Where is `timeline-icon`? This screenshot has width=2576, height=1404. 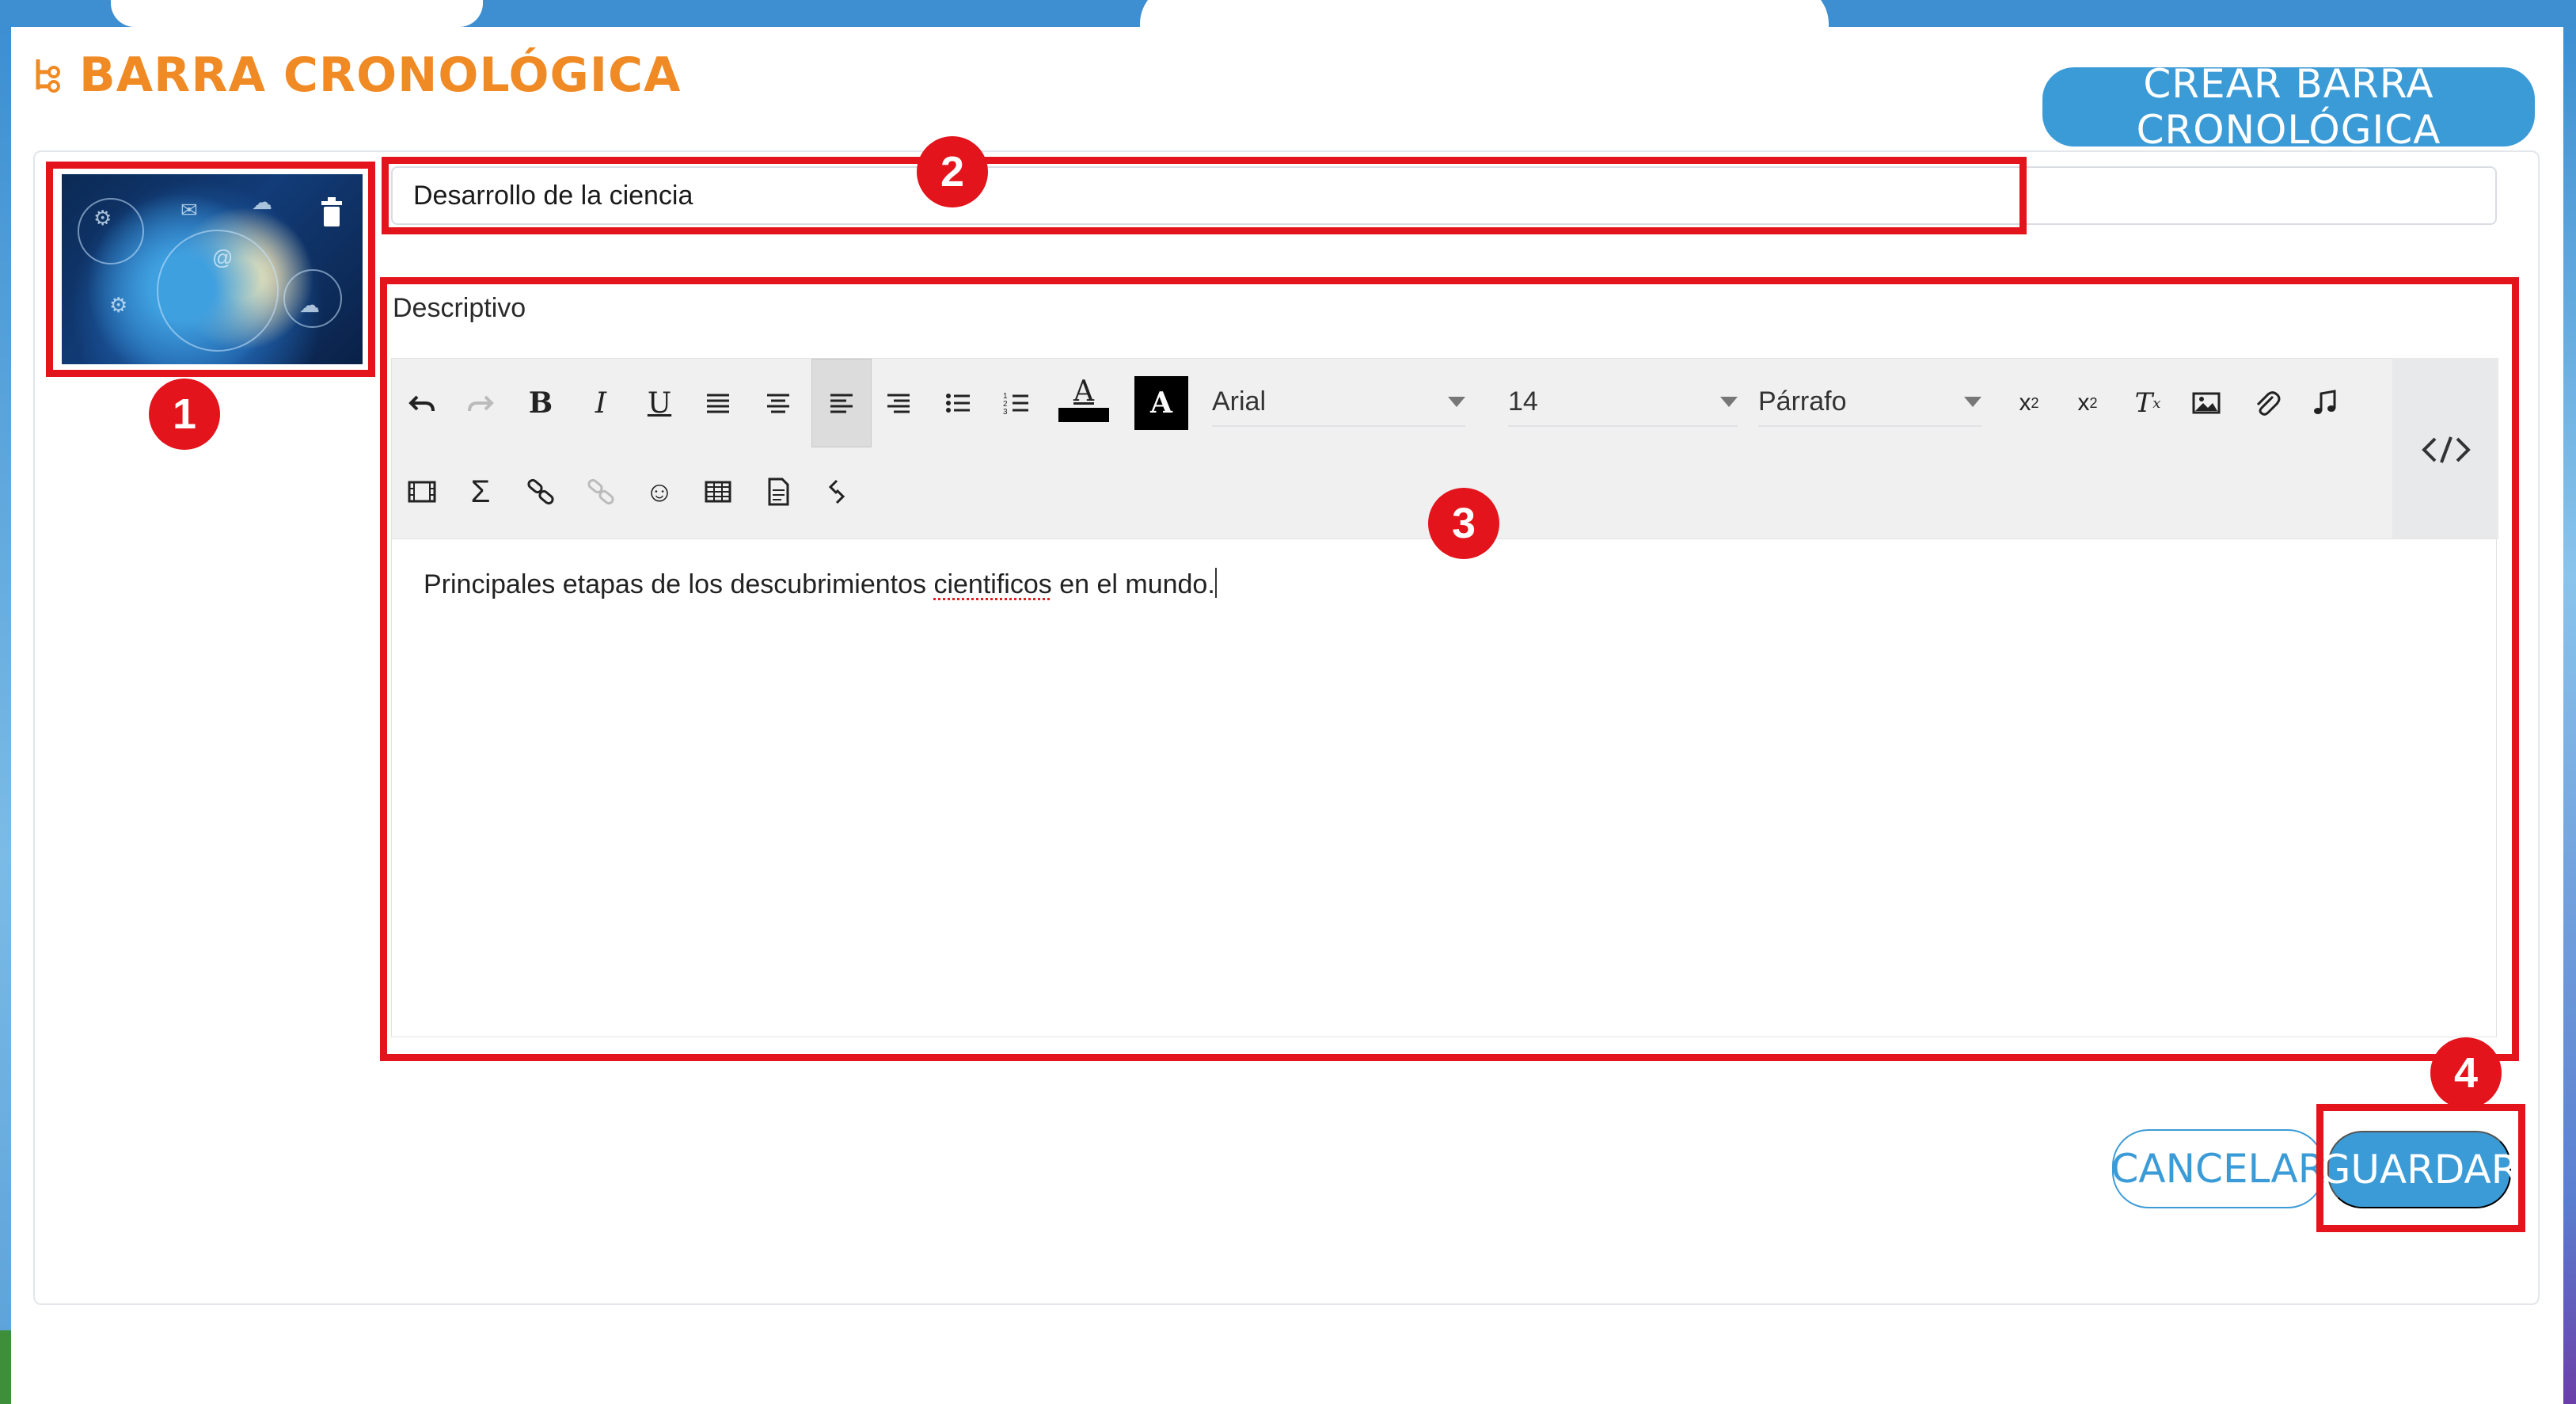
timeline-icon is located at coordinates (48, 76).